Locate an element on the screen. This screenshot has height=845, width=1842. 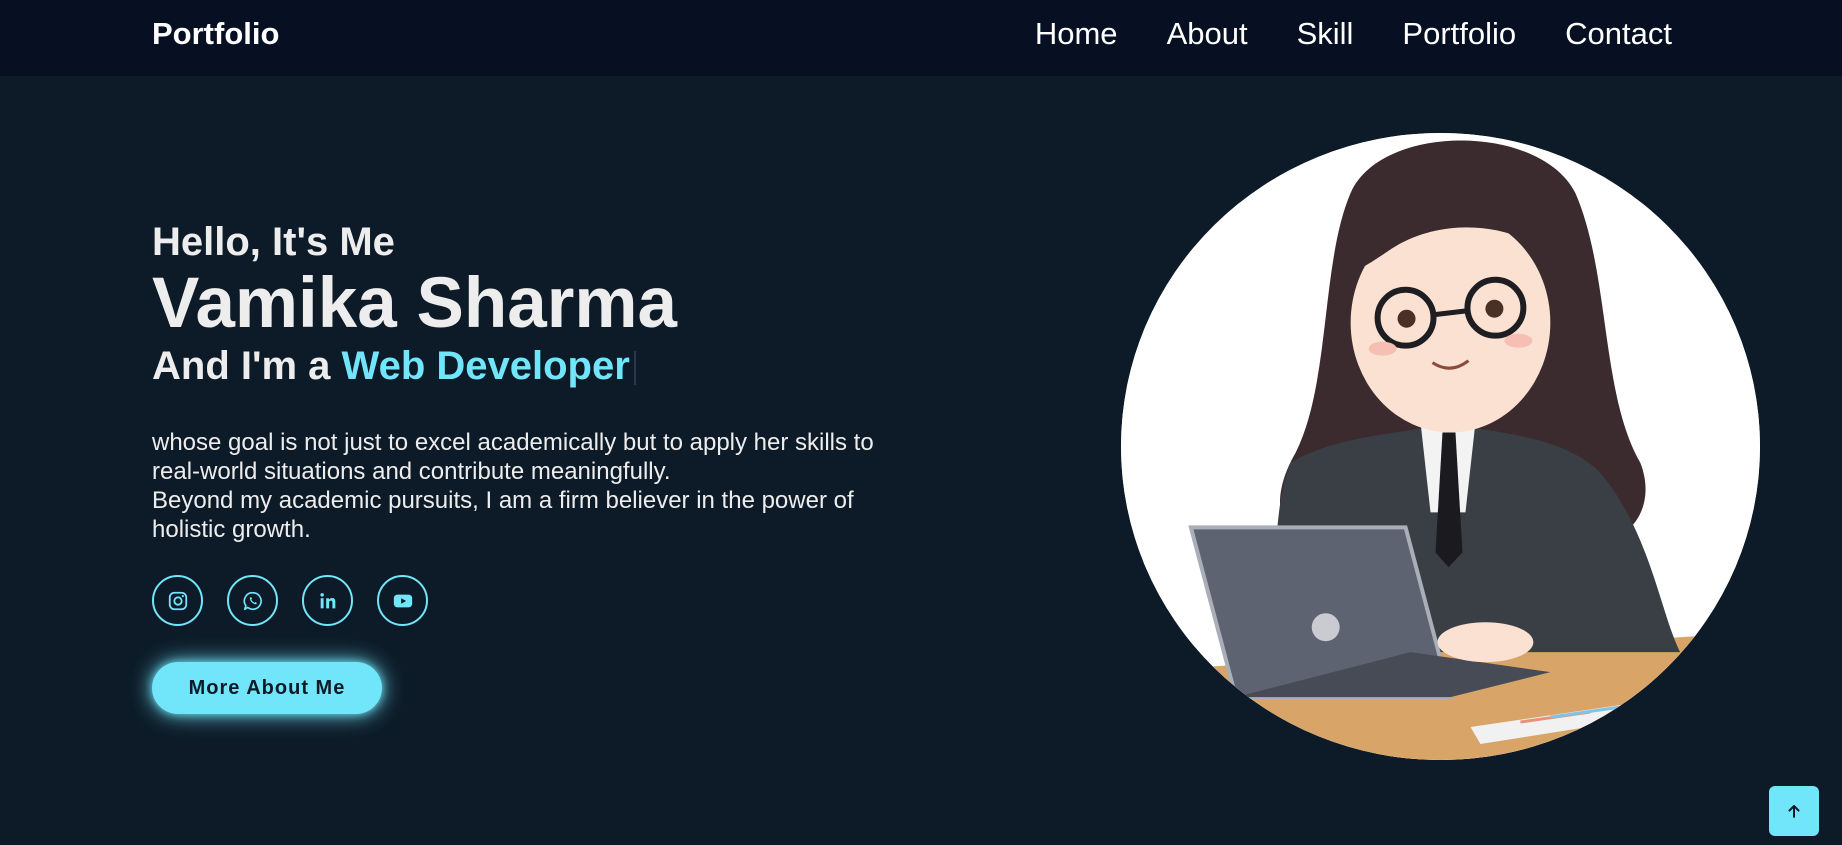
arrow-up-icon is located at coordinates (1794, 811).